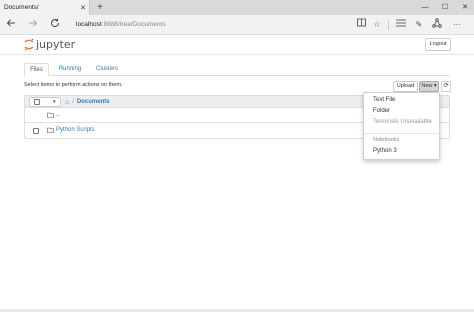 This screenshot has height=312, width=474. I want to click on select-all-dropdown: ▾, so click(45, 102).